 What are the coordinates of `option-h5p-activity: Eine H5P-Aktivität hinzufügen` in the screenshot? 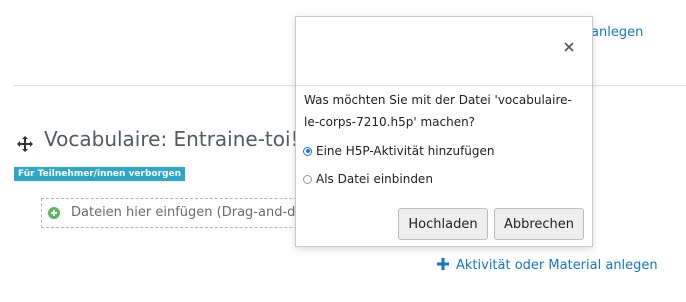 It's located at (399, 151).